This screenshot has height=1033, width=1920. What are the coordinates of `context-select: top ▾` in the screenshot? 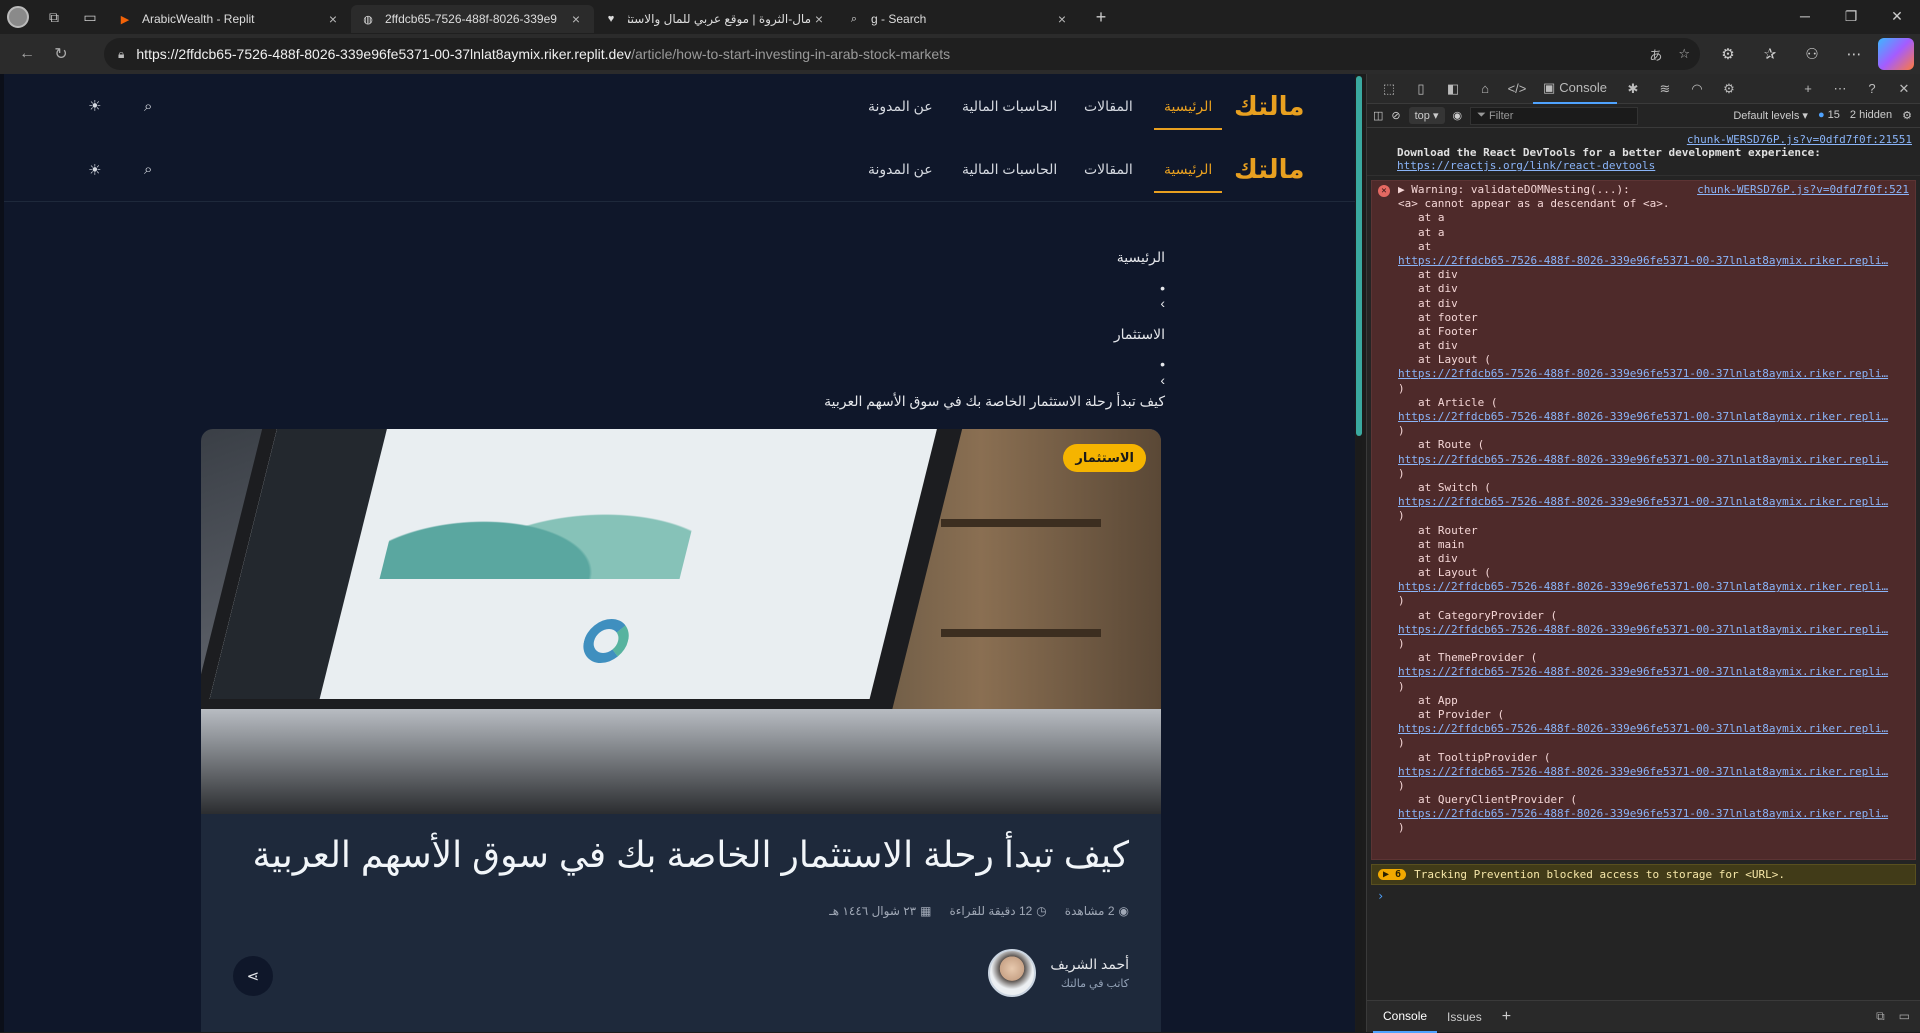 It's located at (1426, 115).